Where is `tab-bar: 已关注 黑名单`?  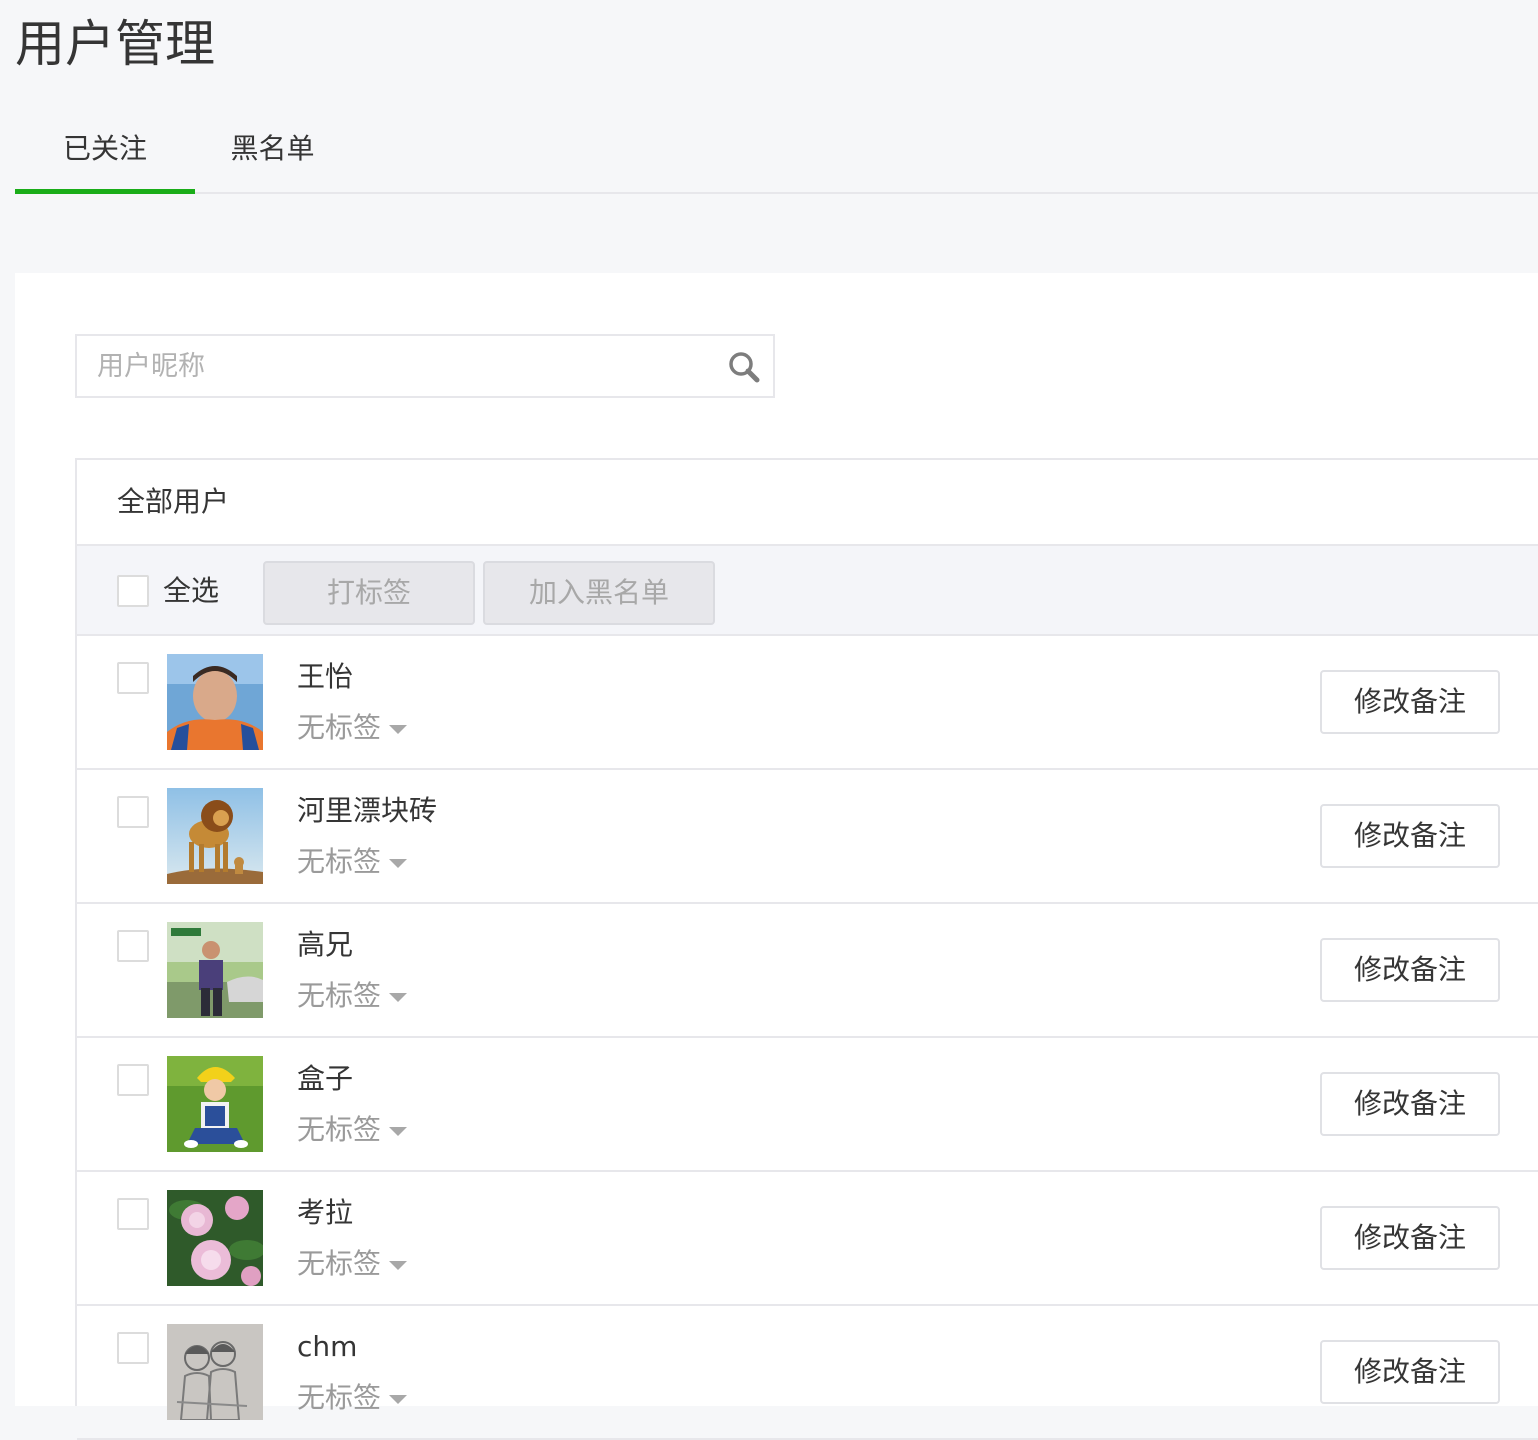 tab-bar: 已关注 黑名单 is located at coordinates (776, 152).